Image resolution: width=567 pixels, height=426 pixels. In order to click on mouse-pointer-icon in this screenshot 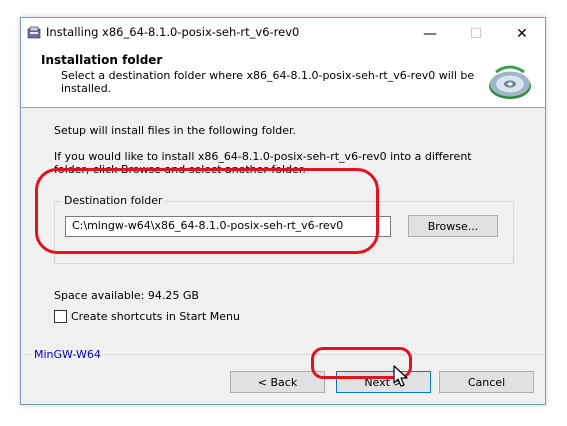, I will do `click(400, 376)`.